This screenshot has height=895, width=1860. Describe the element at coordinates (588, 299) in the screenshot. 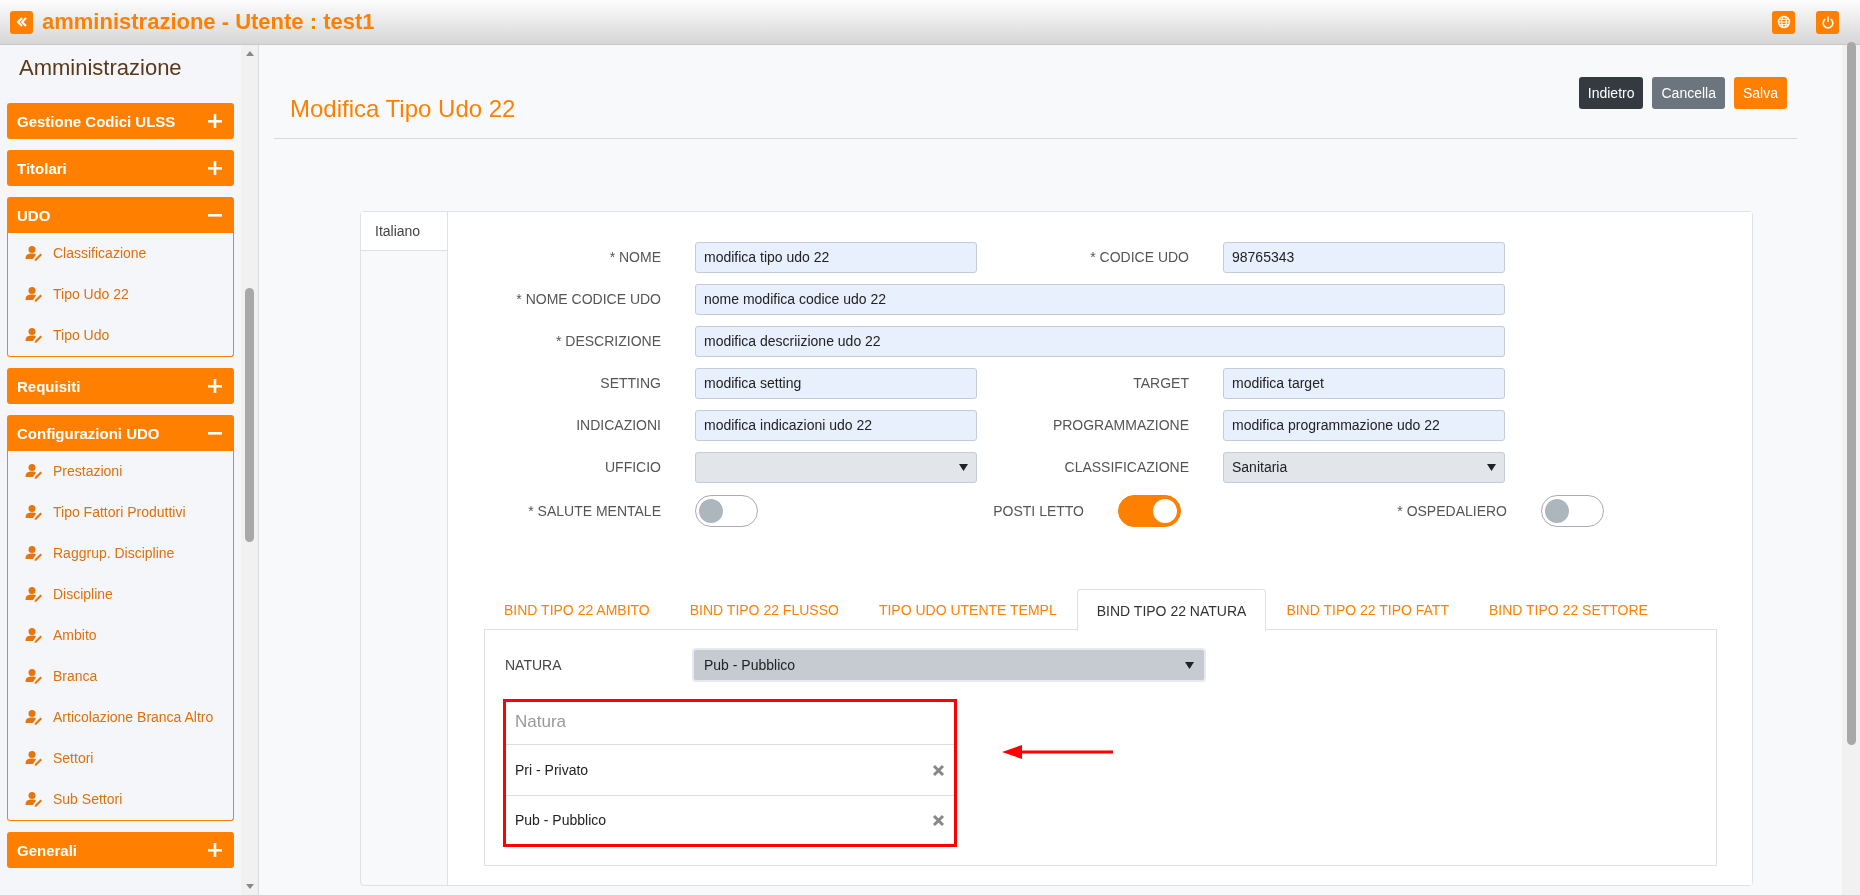

I see `field-label: * NOME CODICE UDO` at that location.